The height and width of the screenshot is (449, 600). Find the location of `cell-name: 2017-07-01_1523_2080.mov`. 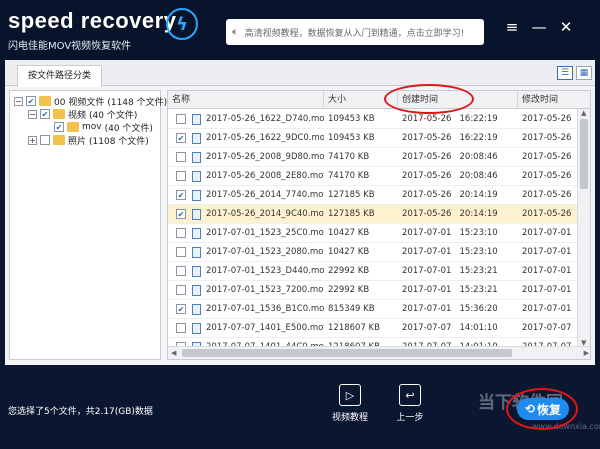

cell-name: 2017-07-01_1523_2080.mov is located at coordinates (265, 252).